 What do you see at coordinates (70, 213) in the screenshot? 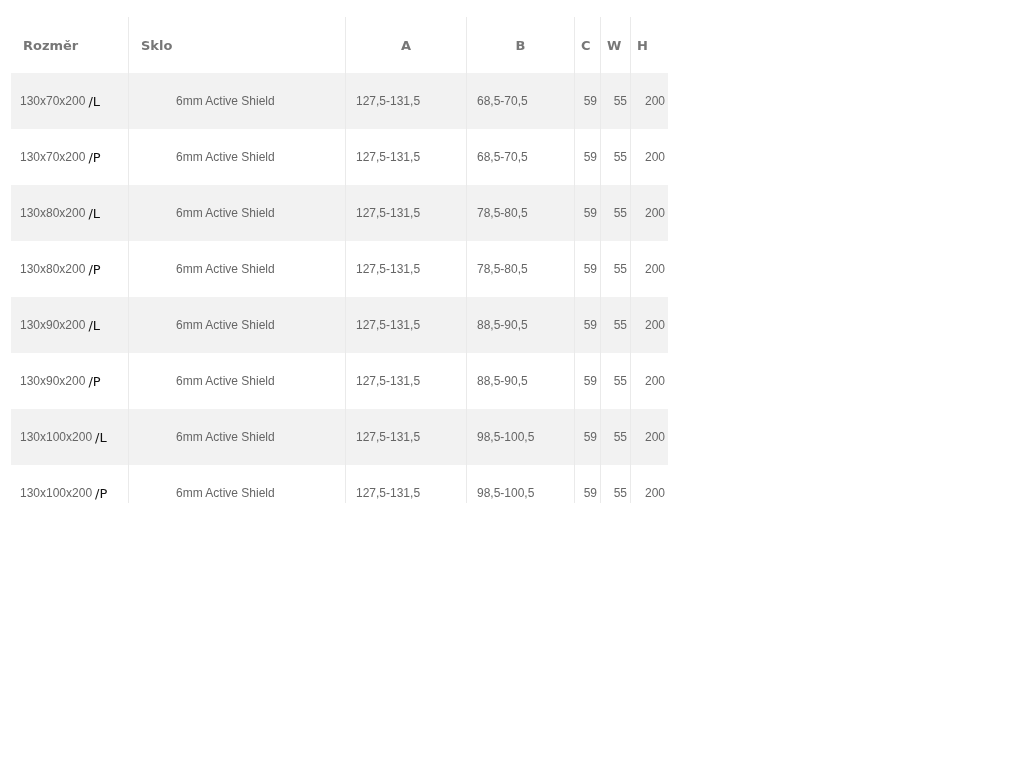
I see `size-cell: 130x80x200 /L` at bounding box center [70, 213].